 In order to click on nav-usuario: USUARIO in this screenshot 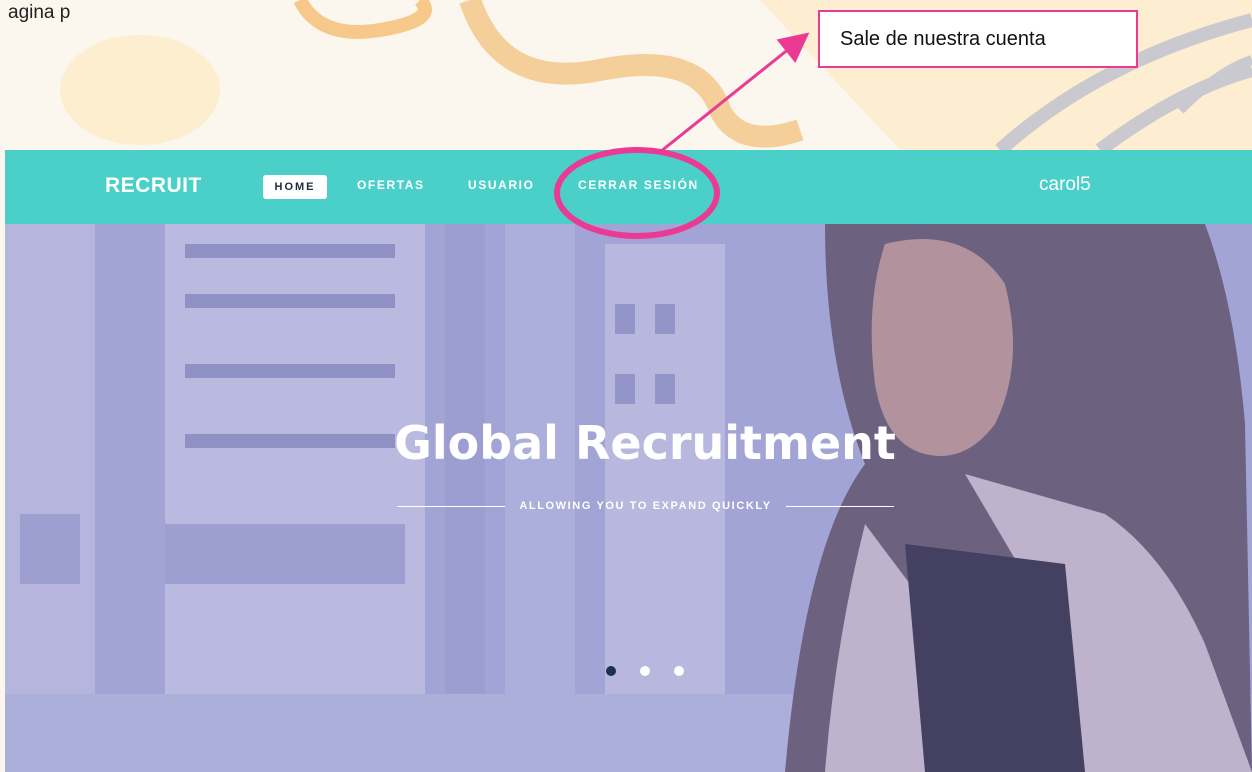, I will do `click(501, 185)`.